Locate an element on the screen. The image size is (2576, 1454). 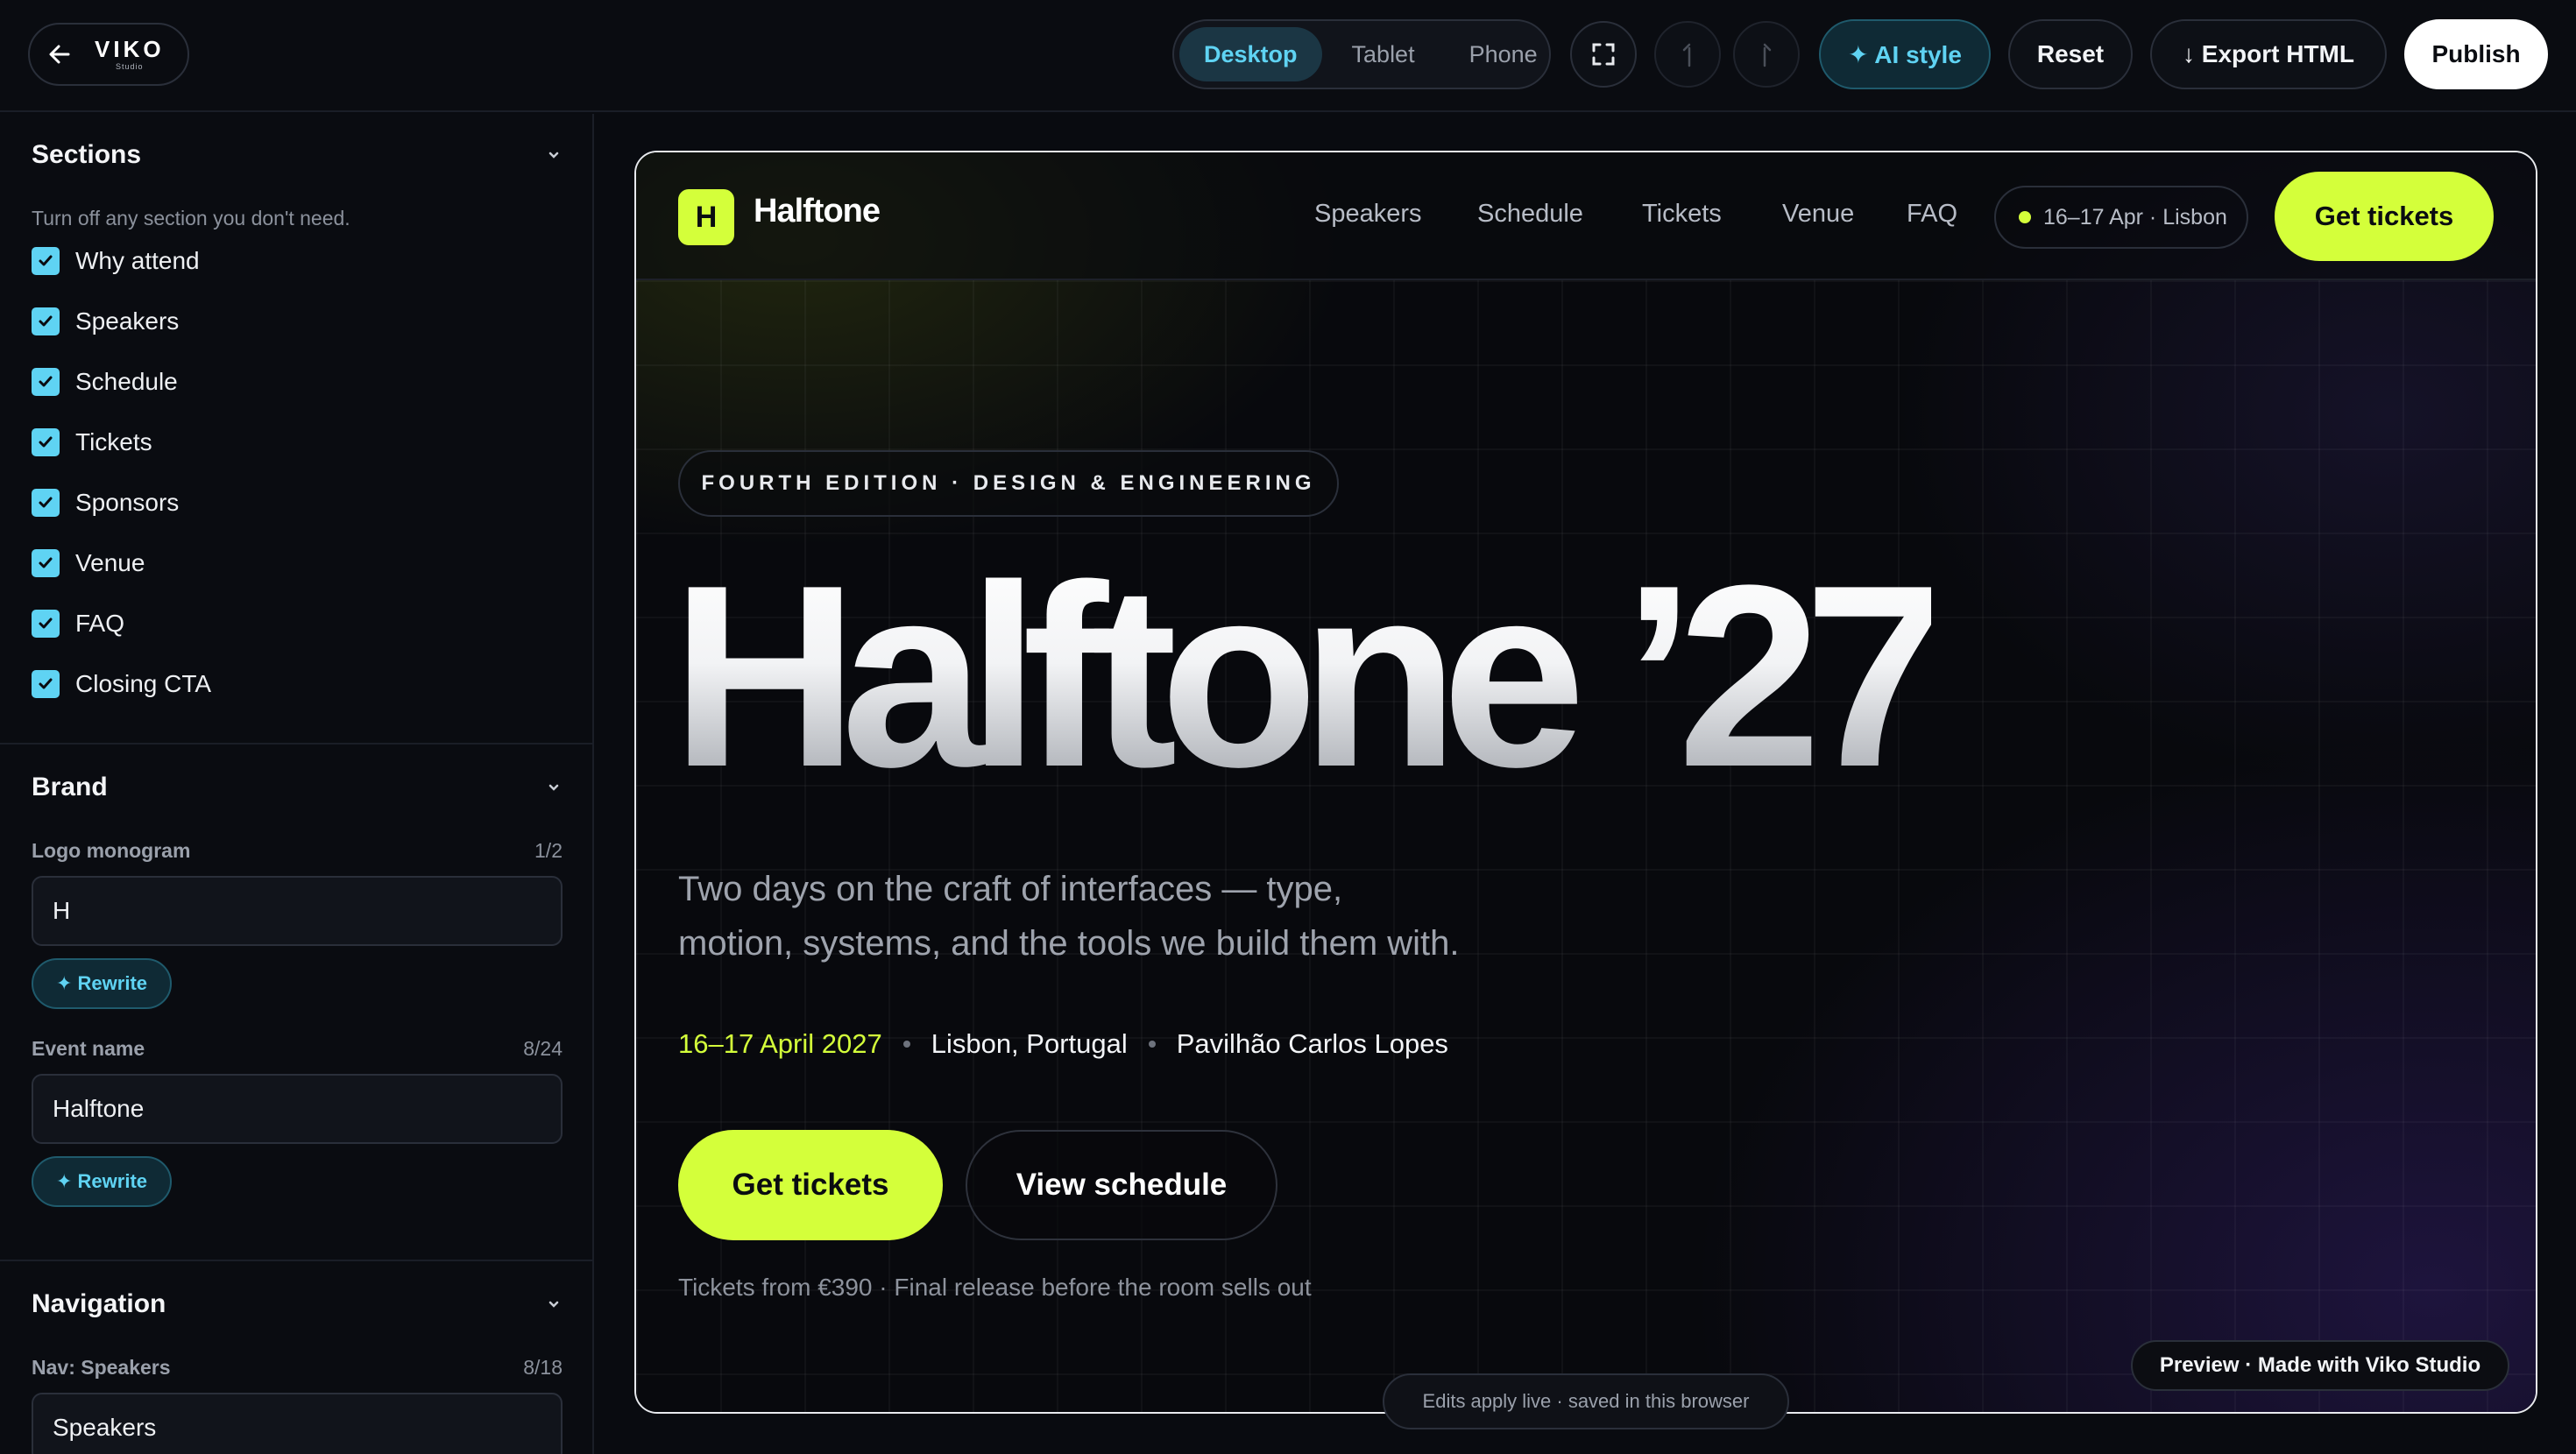
undo-icon is located at coordinates (1686, 55).